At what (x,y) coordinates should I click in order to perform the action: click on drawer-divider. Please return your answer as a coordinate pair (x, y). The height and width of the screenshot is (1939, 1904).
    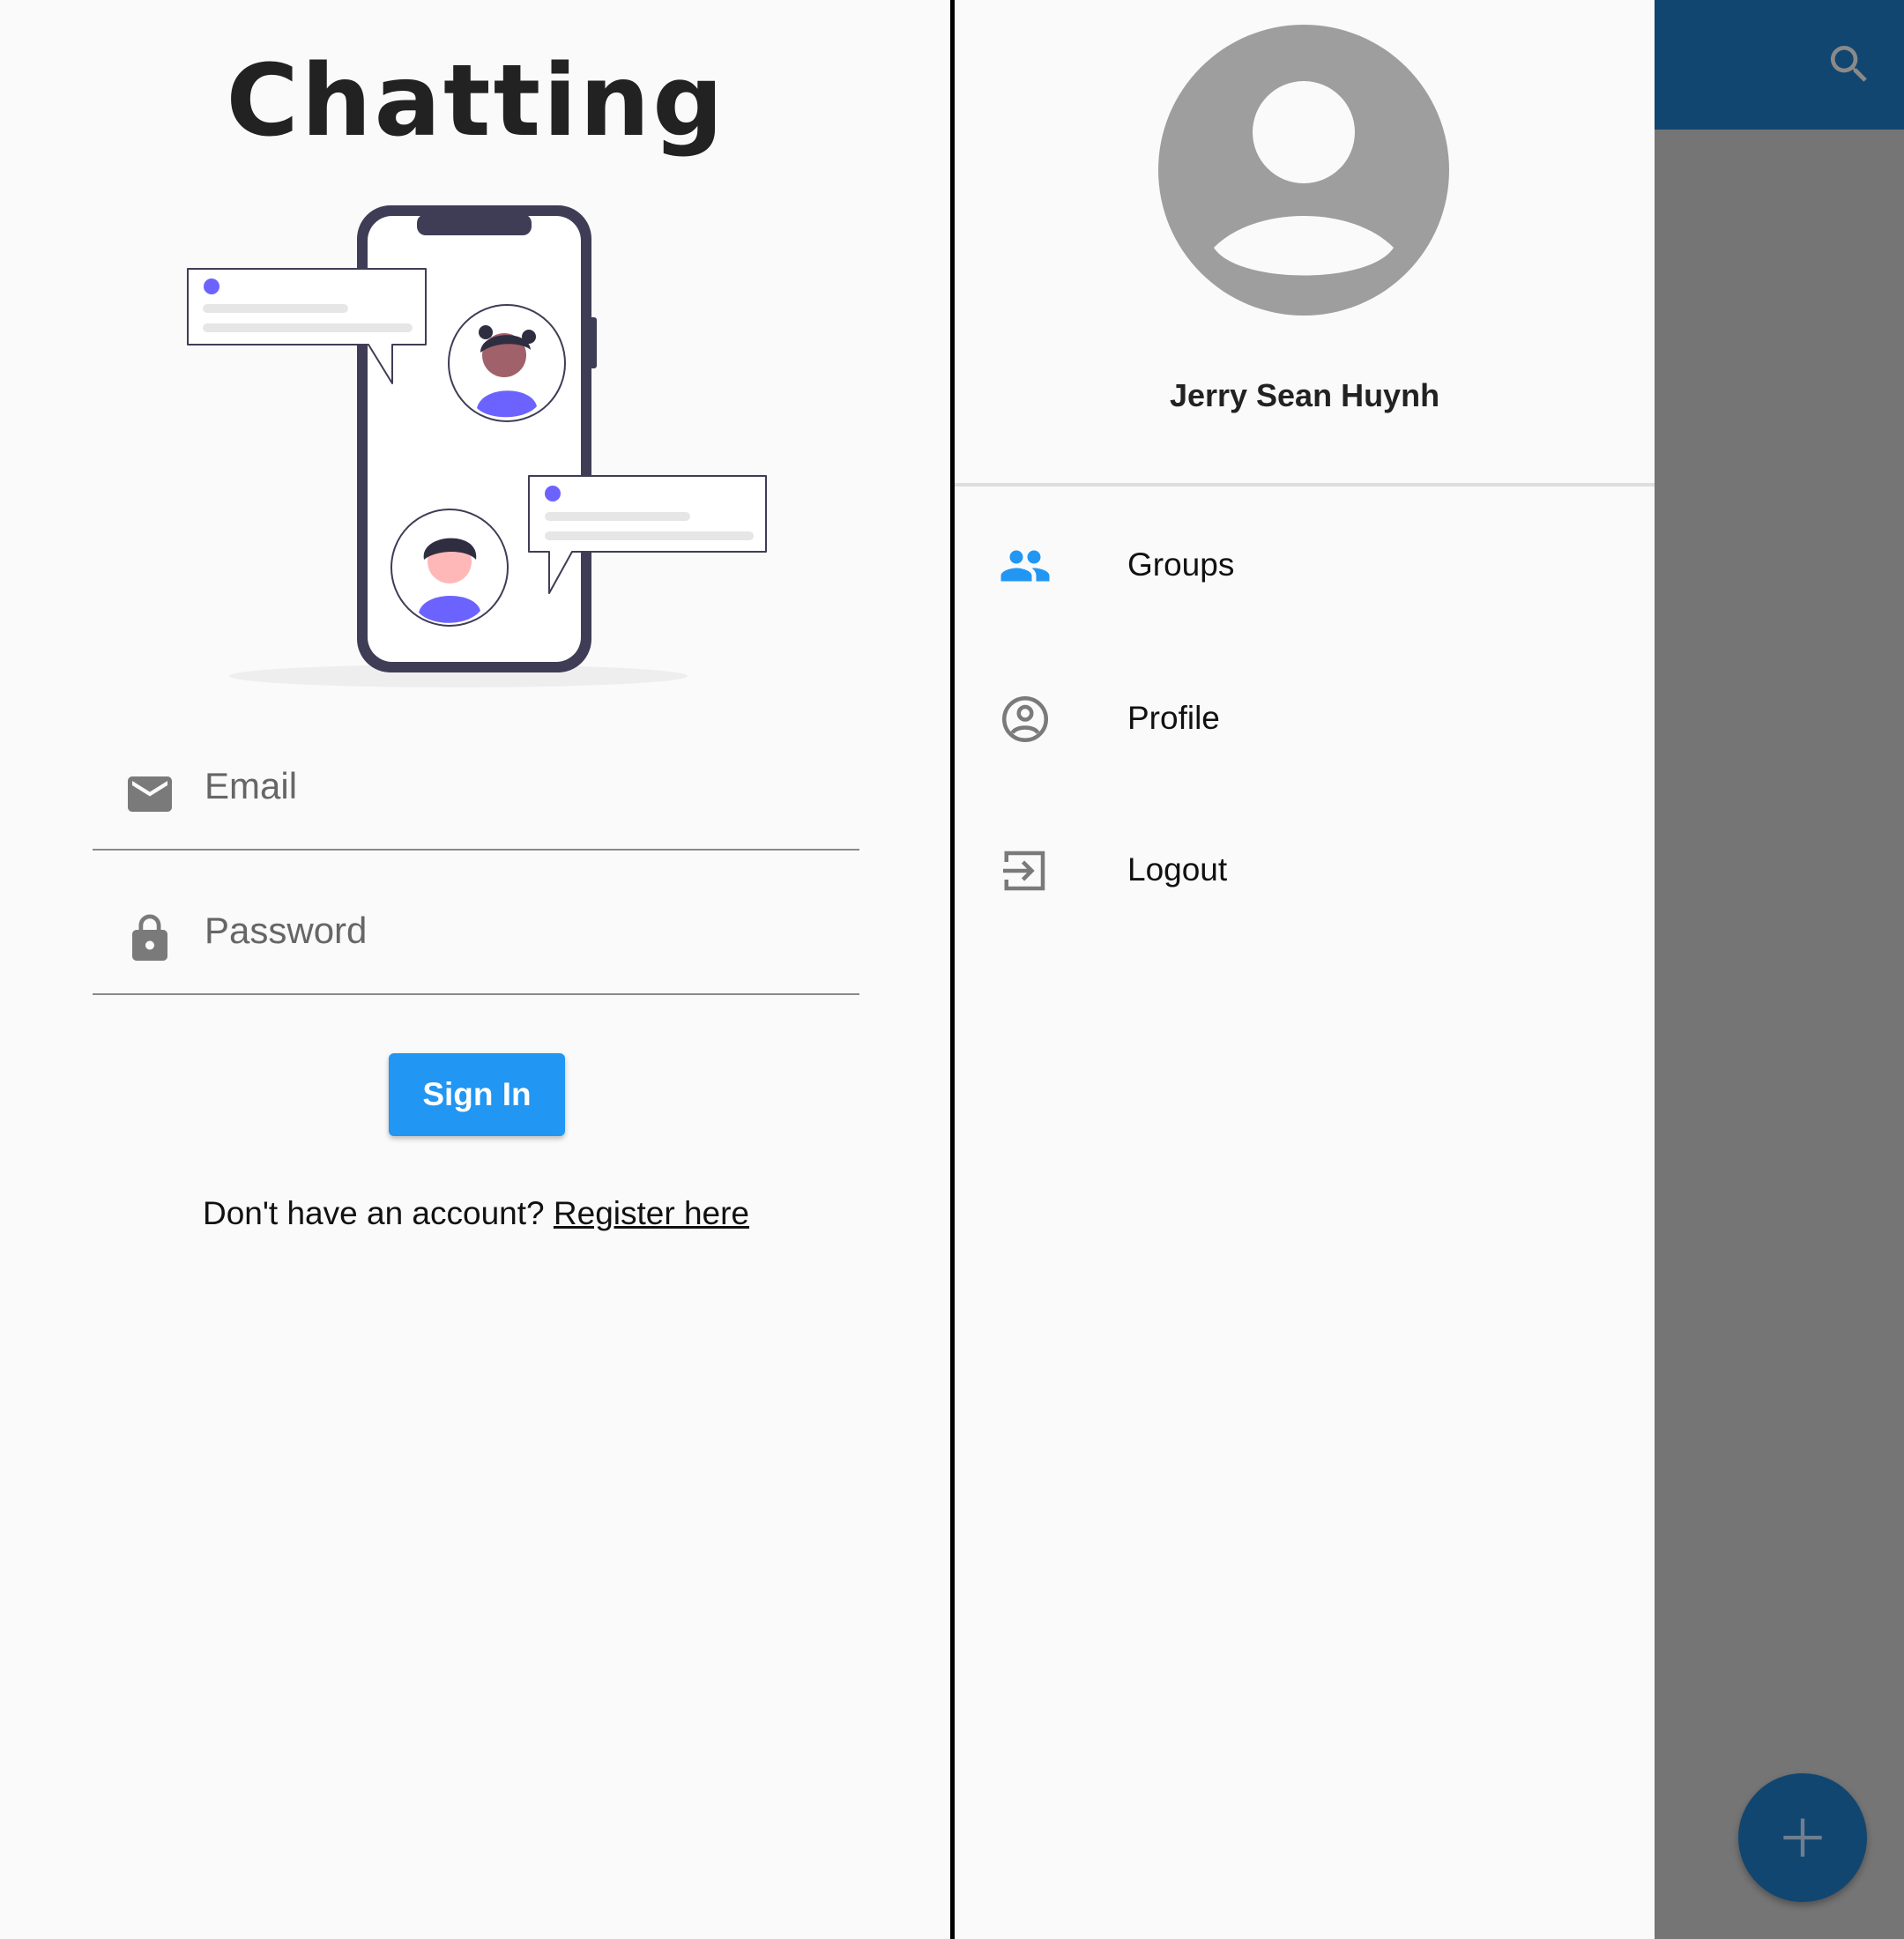
    Looking at the image, I should click on (1305, 485).